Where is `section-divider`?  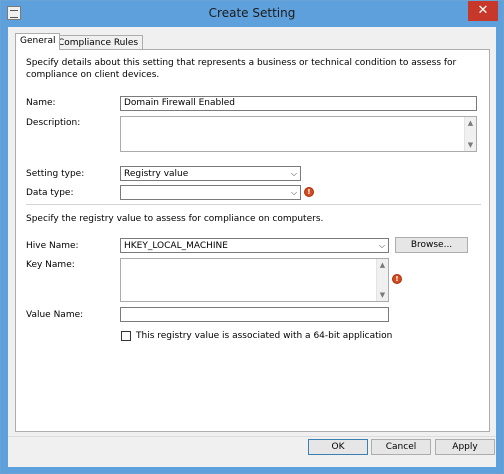
section-divider is located at coordinates (253, 204).